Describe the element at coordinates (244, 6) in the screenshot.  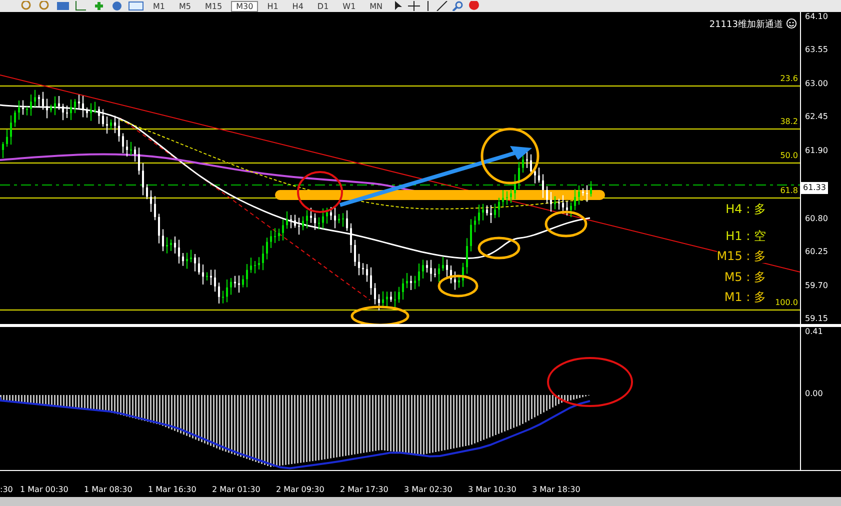
I see `timeframe-button: M30` at that location.